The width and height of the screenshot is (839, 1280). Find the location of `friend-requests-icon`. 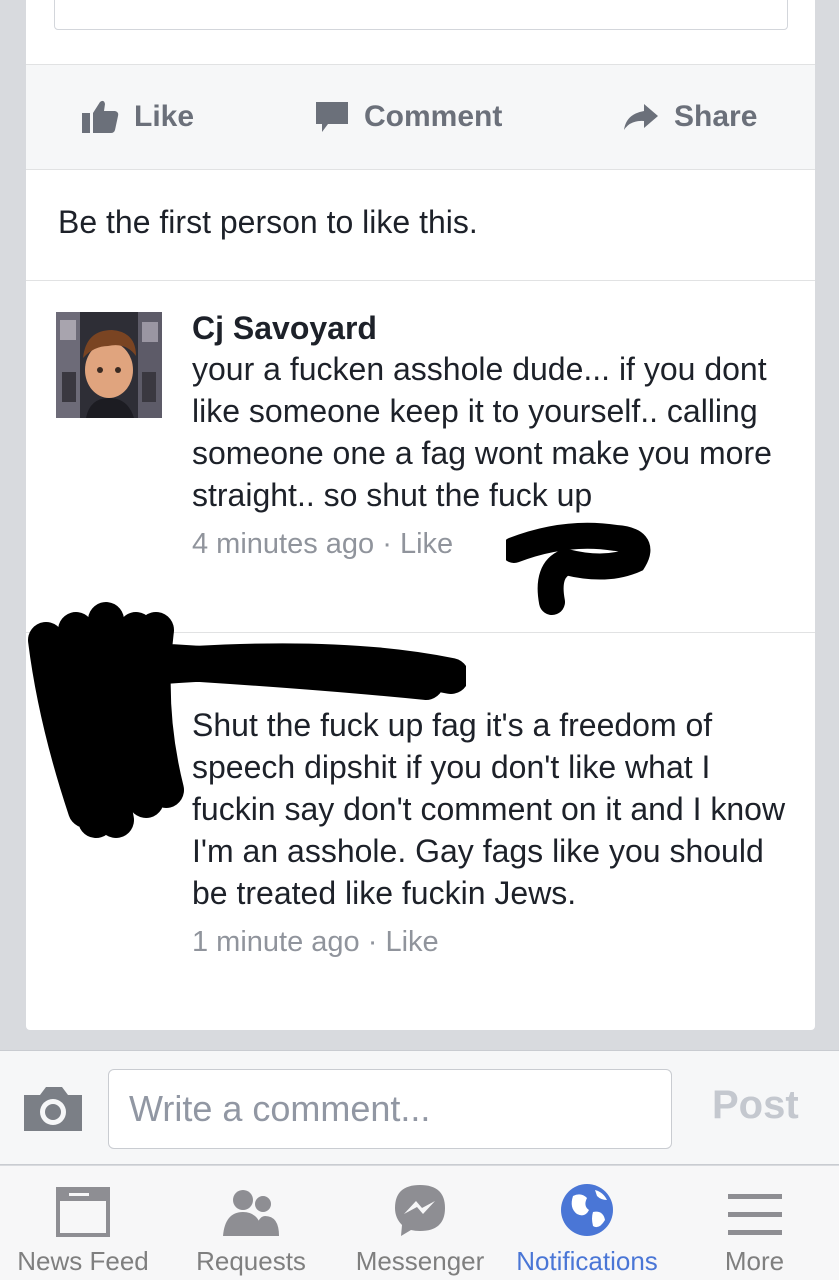

friend-requests-icon is located at coordinates (251, 1213).